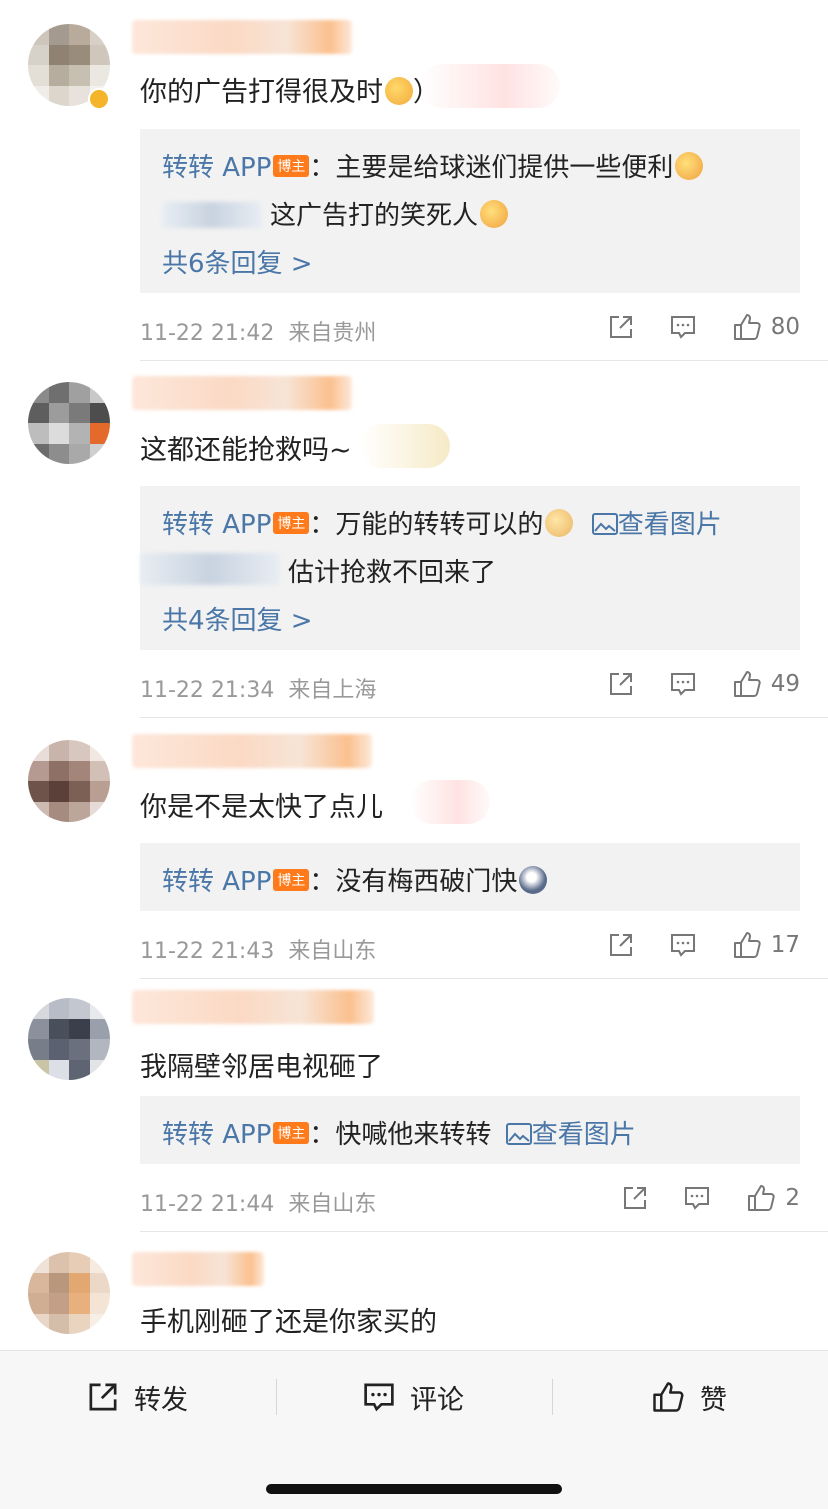  What do you see at coordinates (785, 684) in the screenshot?
I see `like-count: 49` at bounding box center [785, 684].